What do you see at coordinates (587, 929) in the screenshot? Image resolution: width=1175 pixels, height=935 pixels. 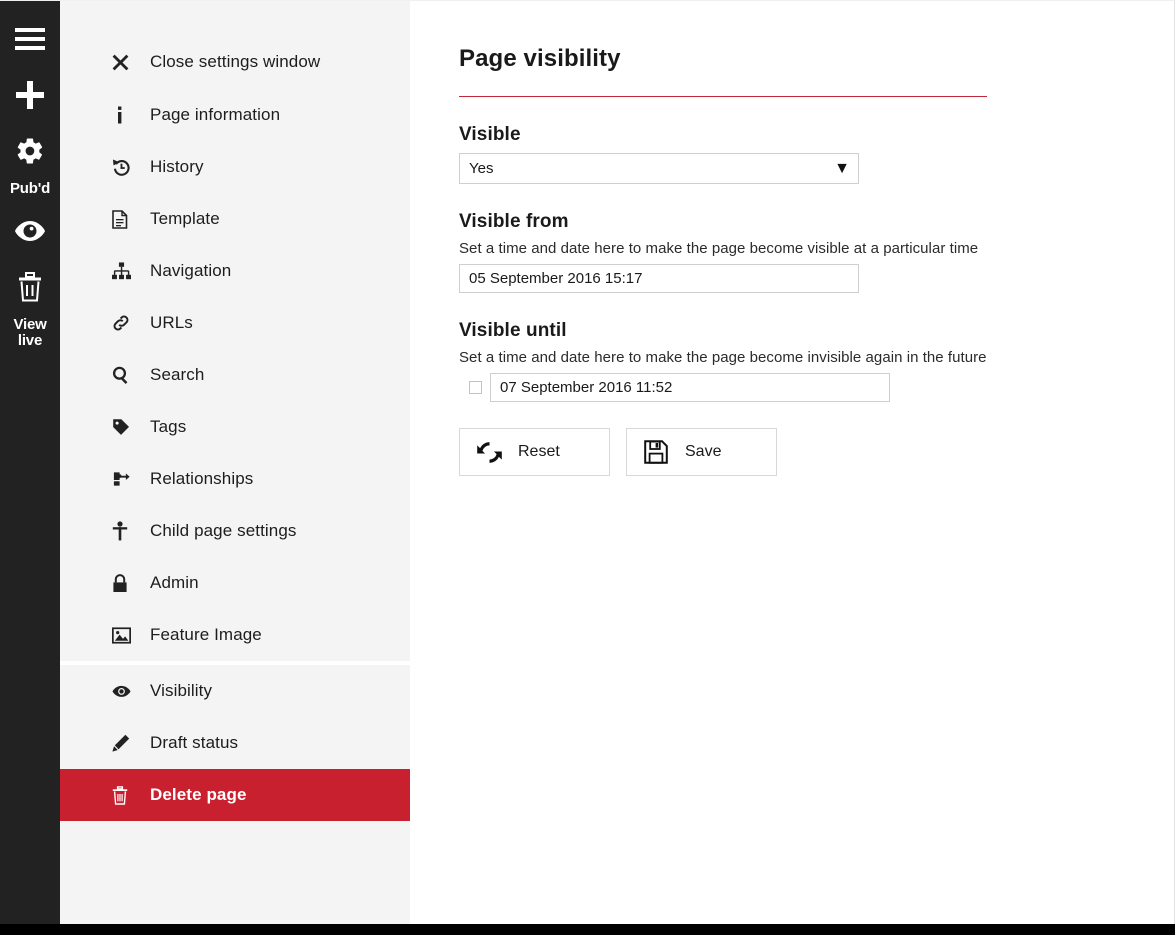 I see `window-bottom-bar` at bounding box center [587, 929].